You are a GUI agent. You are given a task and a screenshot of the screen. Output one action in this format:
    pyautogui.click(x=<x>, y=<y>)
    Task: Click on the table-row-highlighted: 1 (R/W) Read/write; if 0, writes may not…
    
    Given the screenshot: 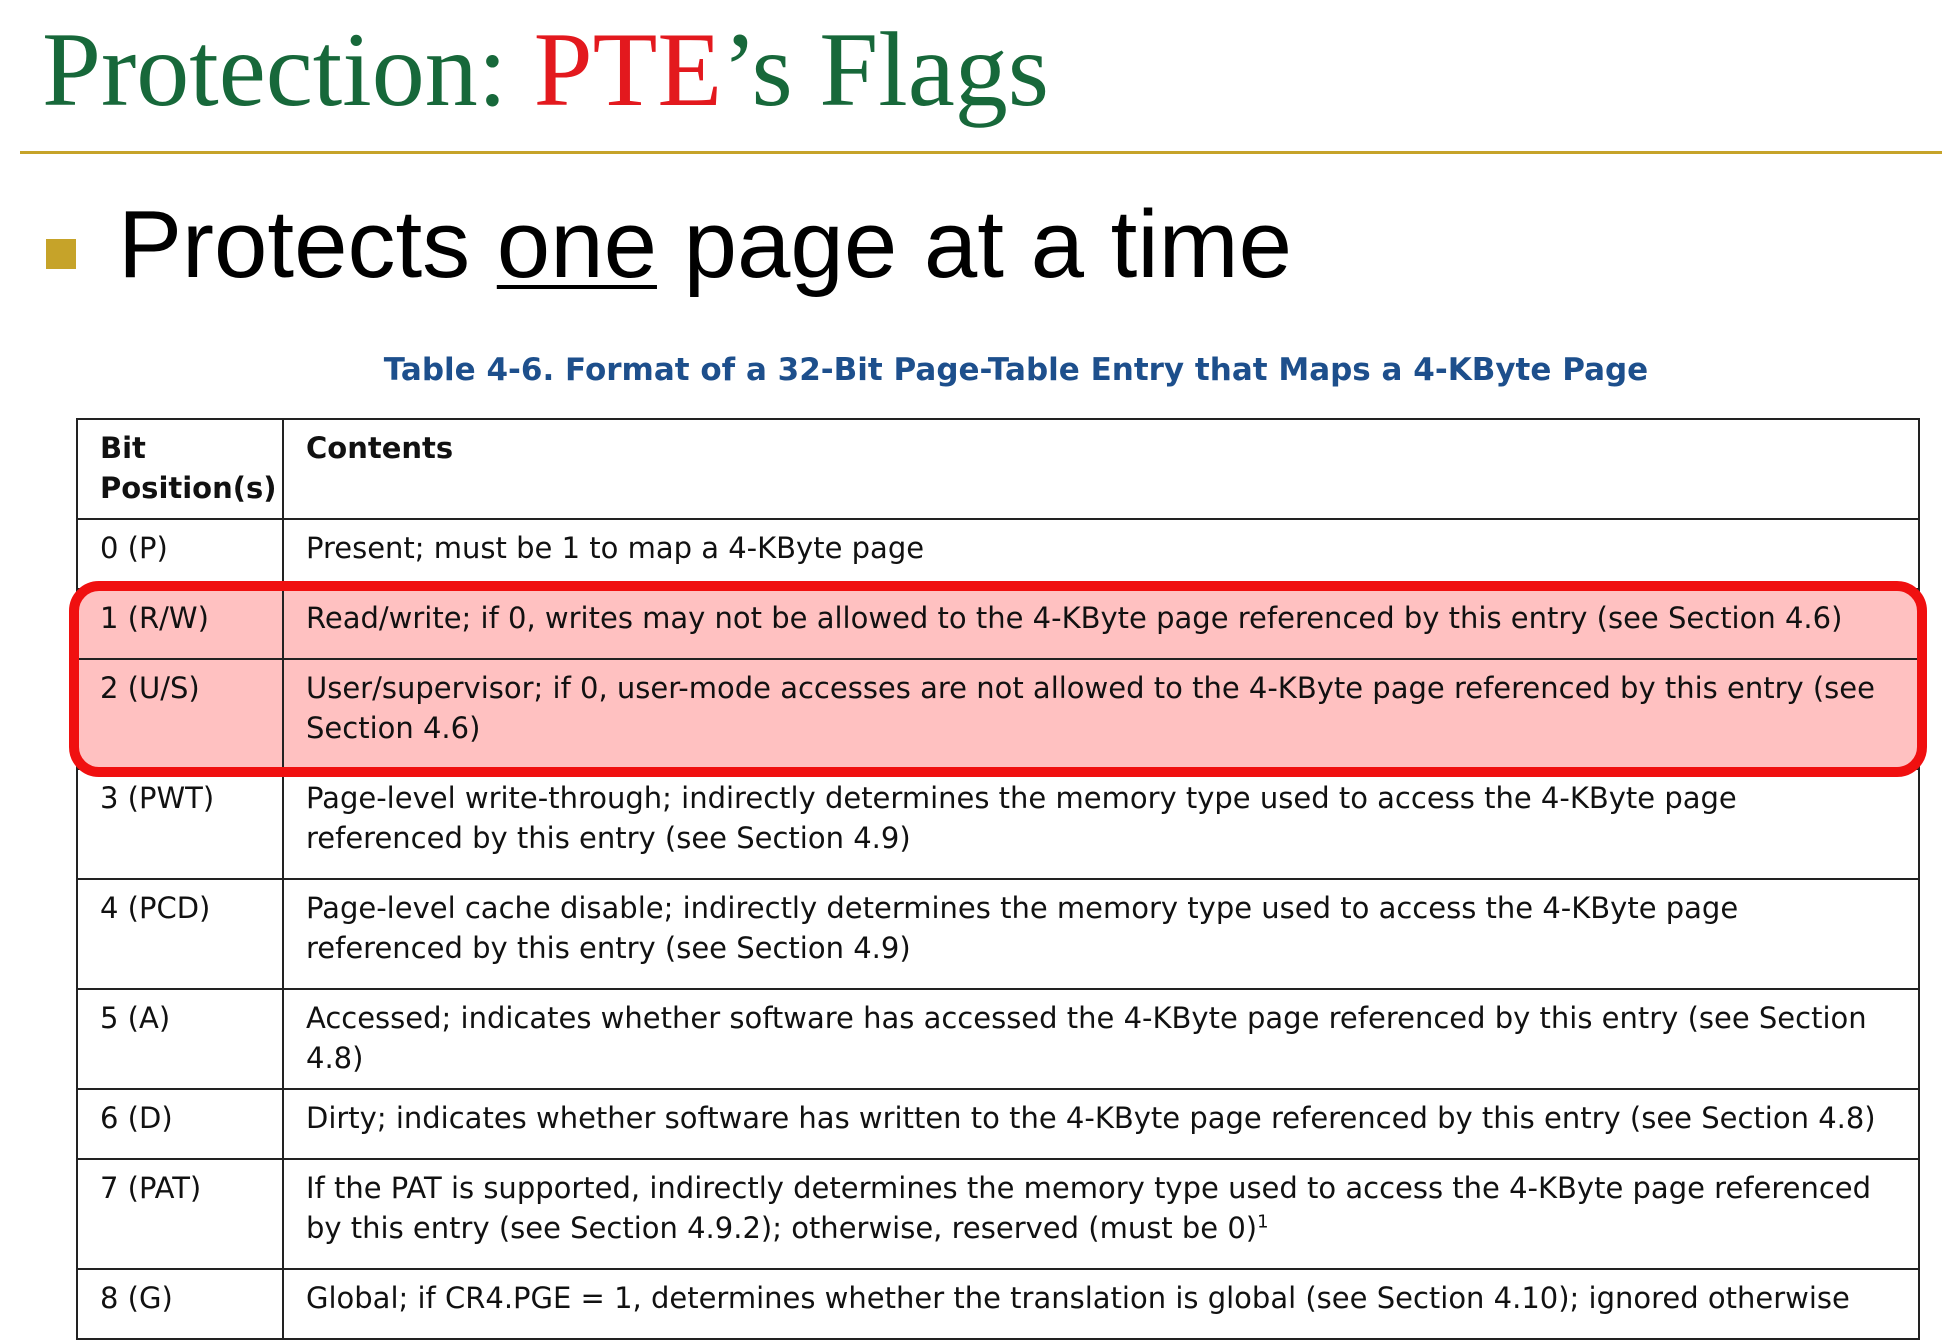 What is the action you would take?
    pyautogui.click(x=998, y=624)
    